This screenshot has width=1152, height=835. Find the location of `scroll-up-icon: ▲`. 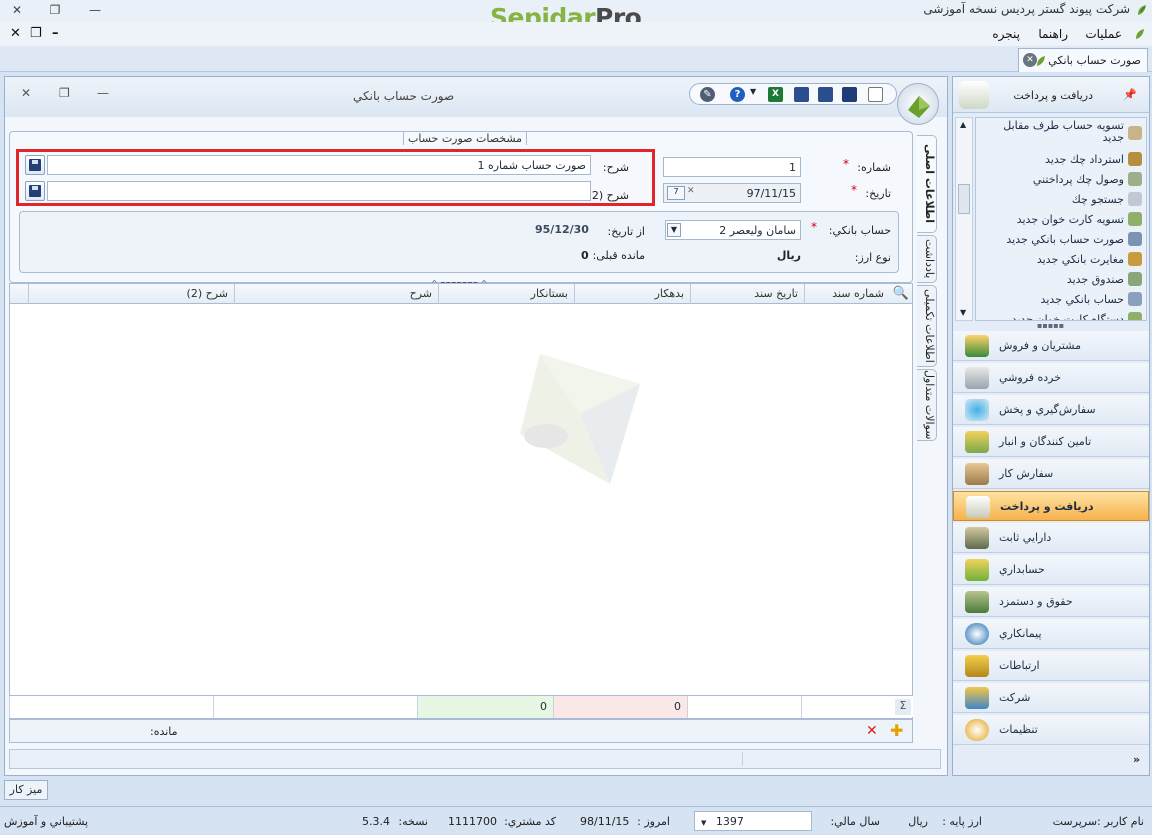

scroll-up-icon: ▲ is located at coordinates (963, 124).